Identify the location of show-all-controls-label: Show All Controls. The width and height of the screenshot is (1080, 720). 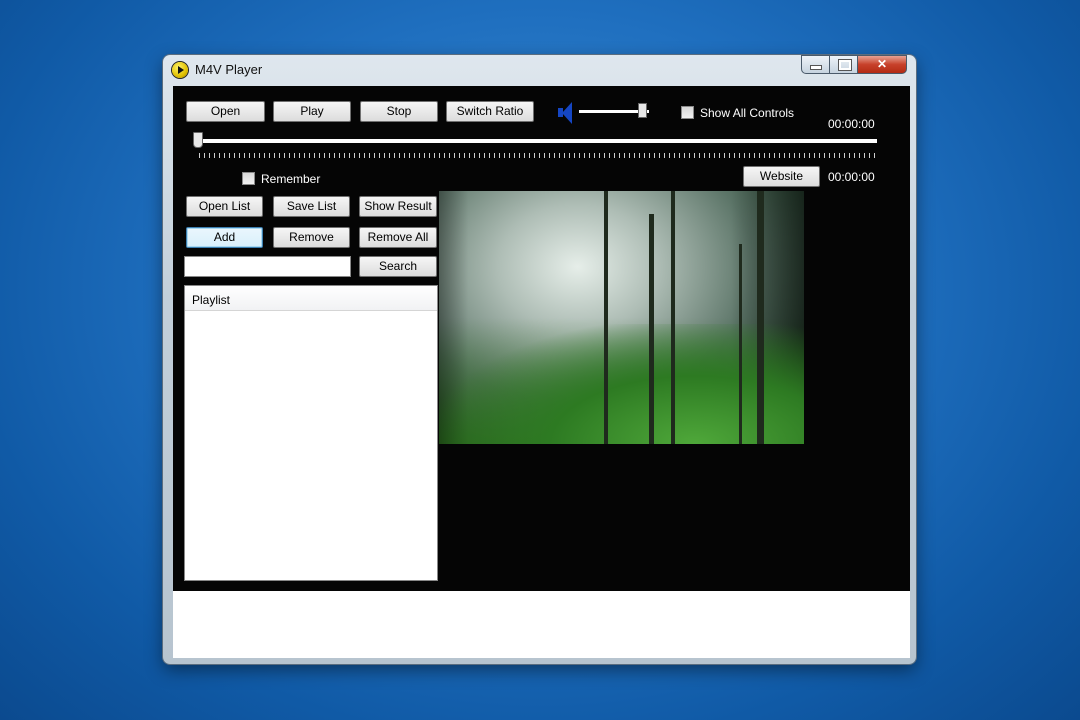
(747, 113).